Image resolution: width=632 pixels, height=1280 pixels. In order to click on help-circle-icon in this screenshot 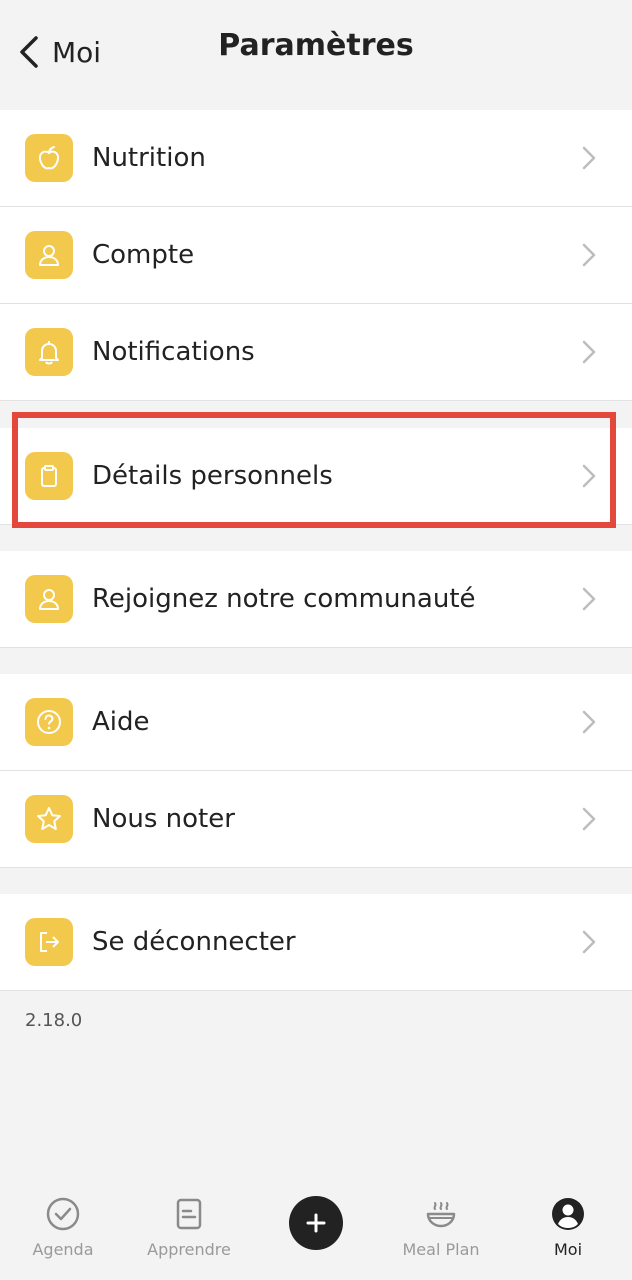, I will do `click(49, 722)`.